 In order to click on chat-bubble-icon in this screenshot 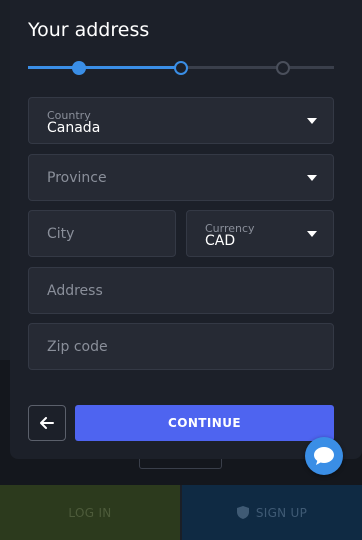, I will do `click(324, 456)`.